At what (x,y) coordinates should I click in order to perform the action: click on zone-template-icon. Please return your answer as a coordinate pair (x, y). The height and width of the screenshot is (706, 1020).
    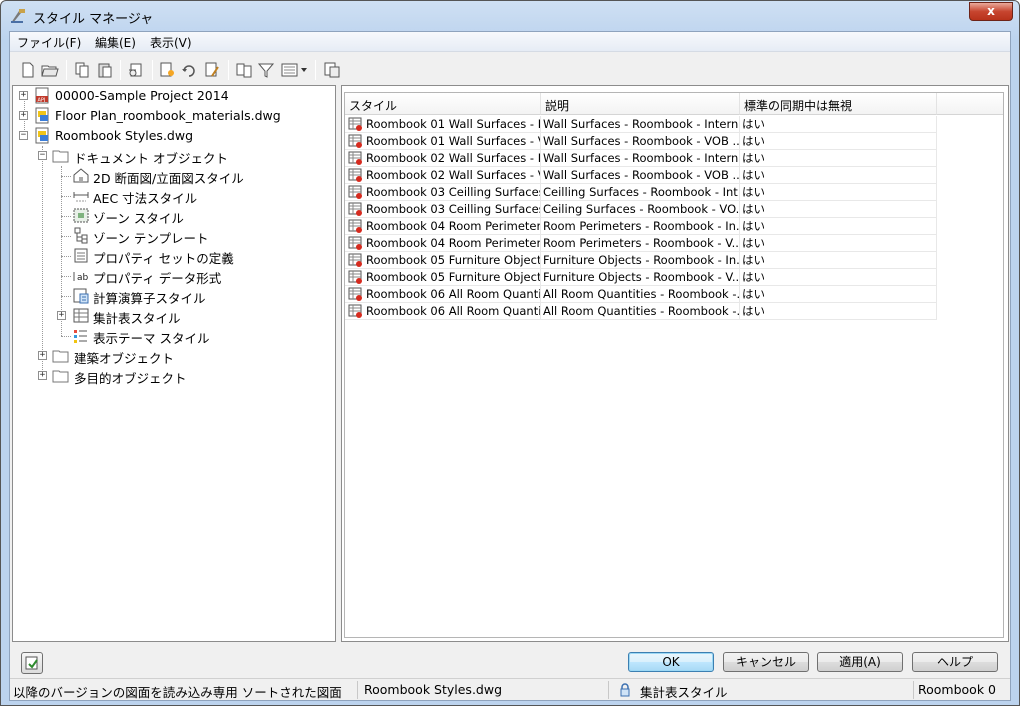
    Looking at the image, I should click on (81, 235).